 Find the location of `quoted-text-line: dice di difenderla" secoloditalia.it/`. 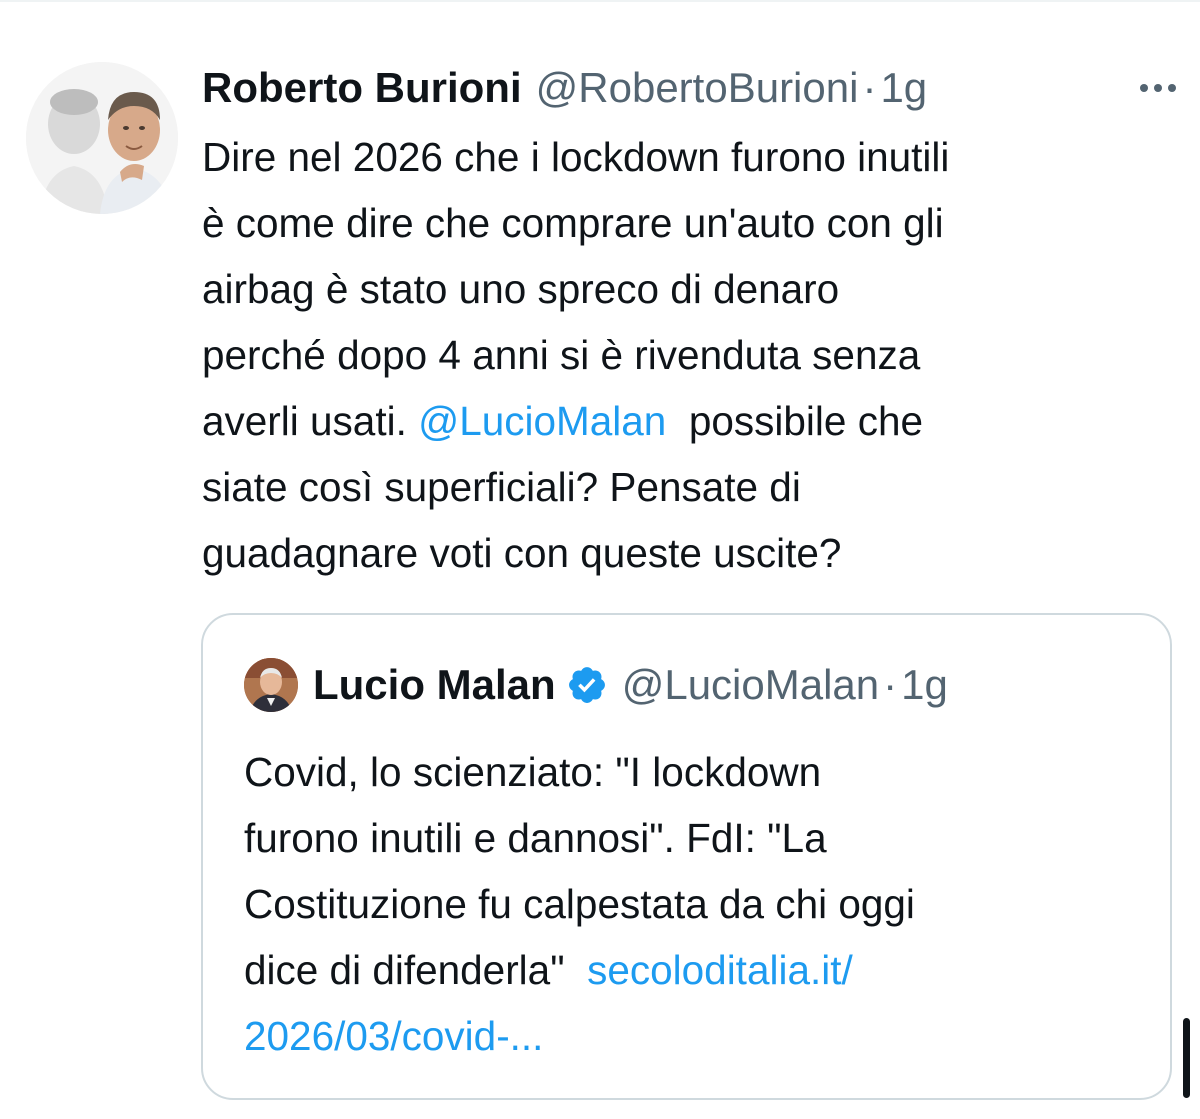

quoted-text-line: dice di difenderla" secoloditalia.it/ is located at coordinates (694, 970).